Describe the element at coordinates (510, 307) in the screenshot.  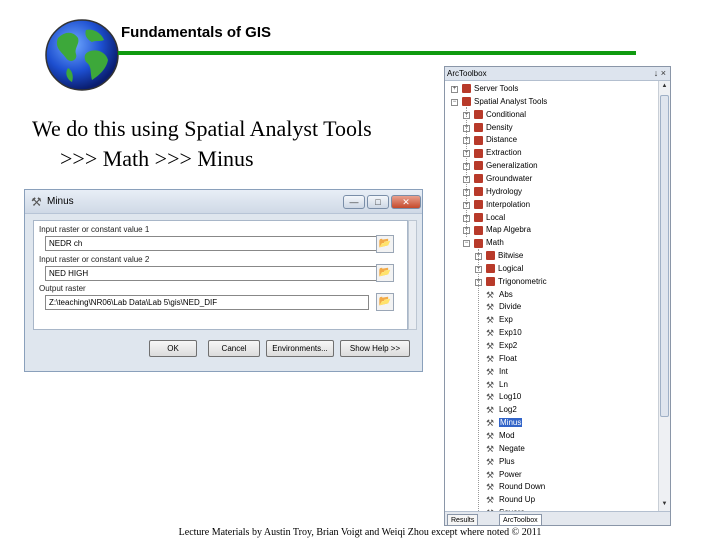
I see `tree-item-label: Divide` at that location.